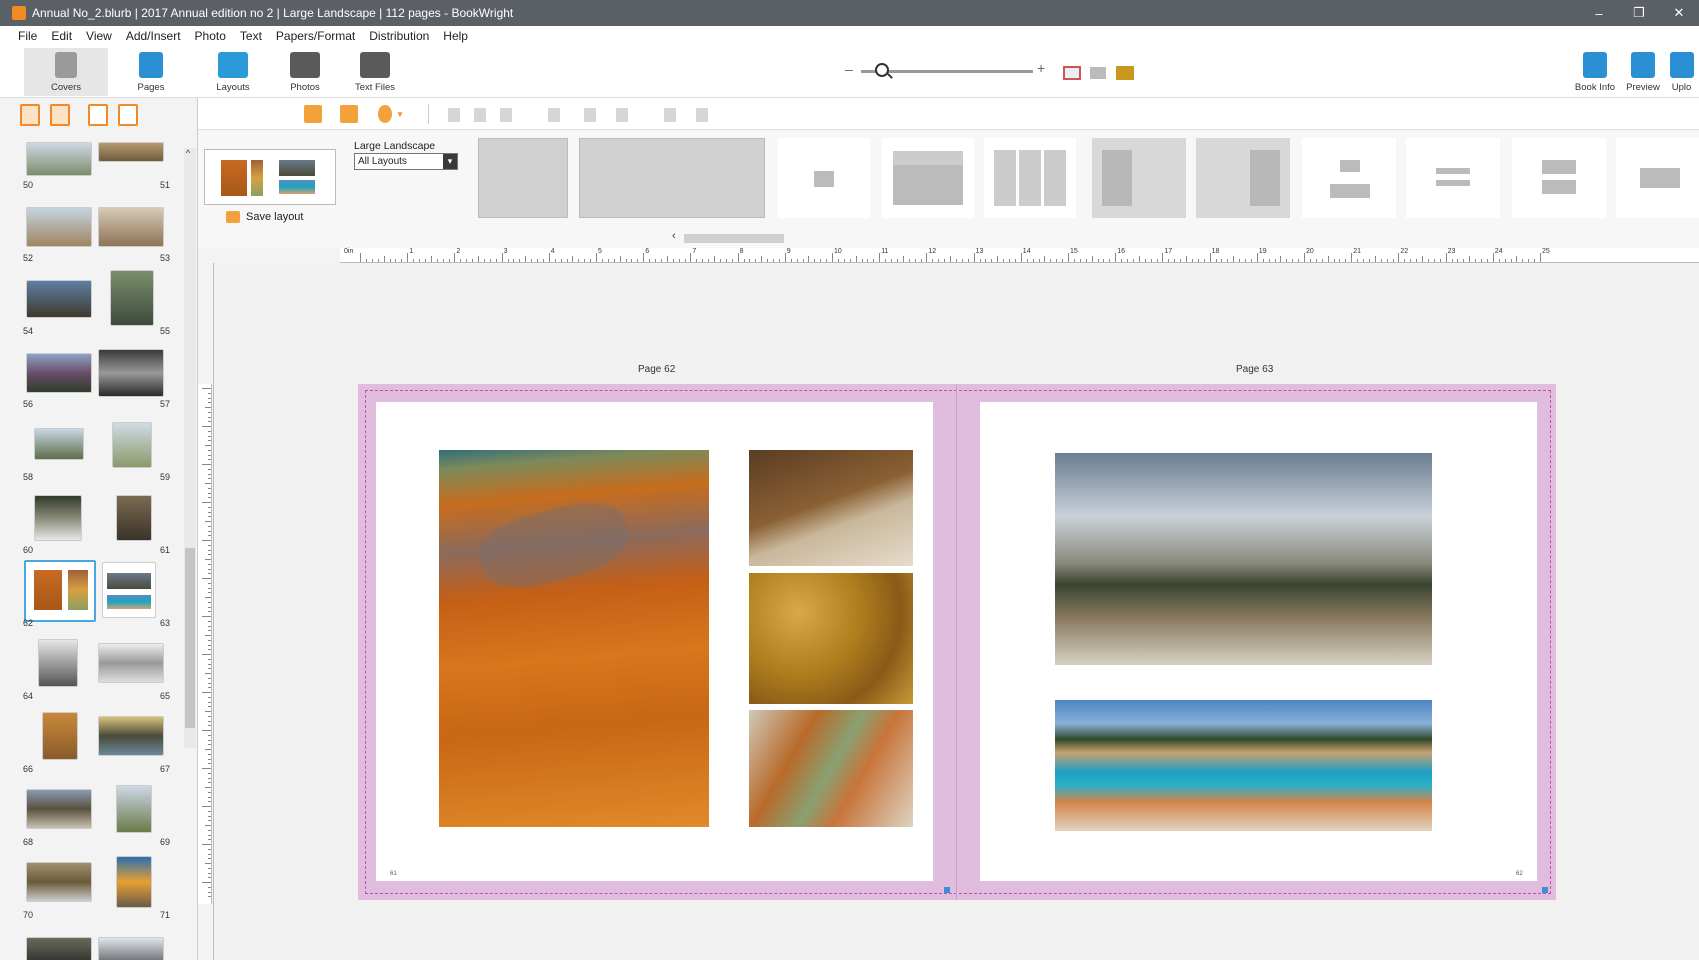 The width and height of the screenshot is (1699, 960). I want to click on text-box-icon, so click(349, 114).